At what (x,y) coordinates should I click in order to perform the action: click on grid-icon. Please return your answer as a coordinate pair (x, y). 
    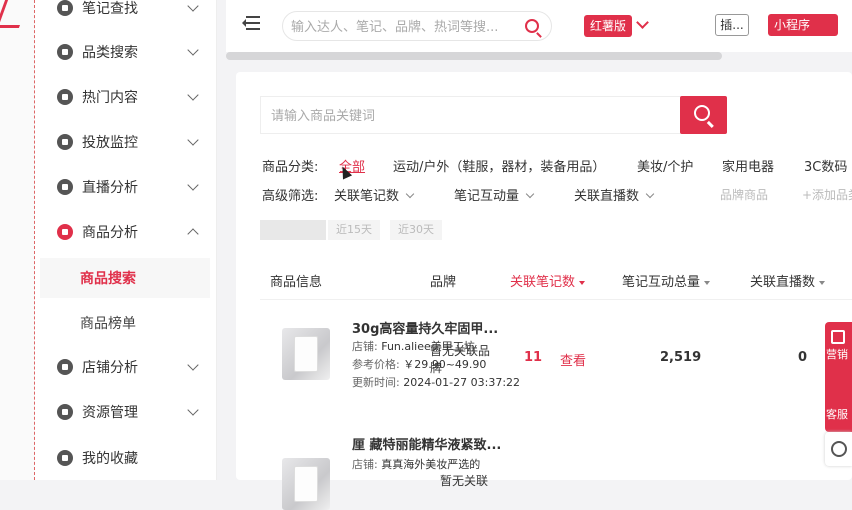
    Looking at the image, I should click on (65, 52).